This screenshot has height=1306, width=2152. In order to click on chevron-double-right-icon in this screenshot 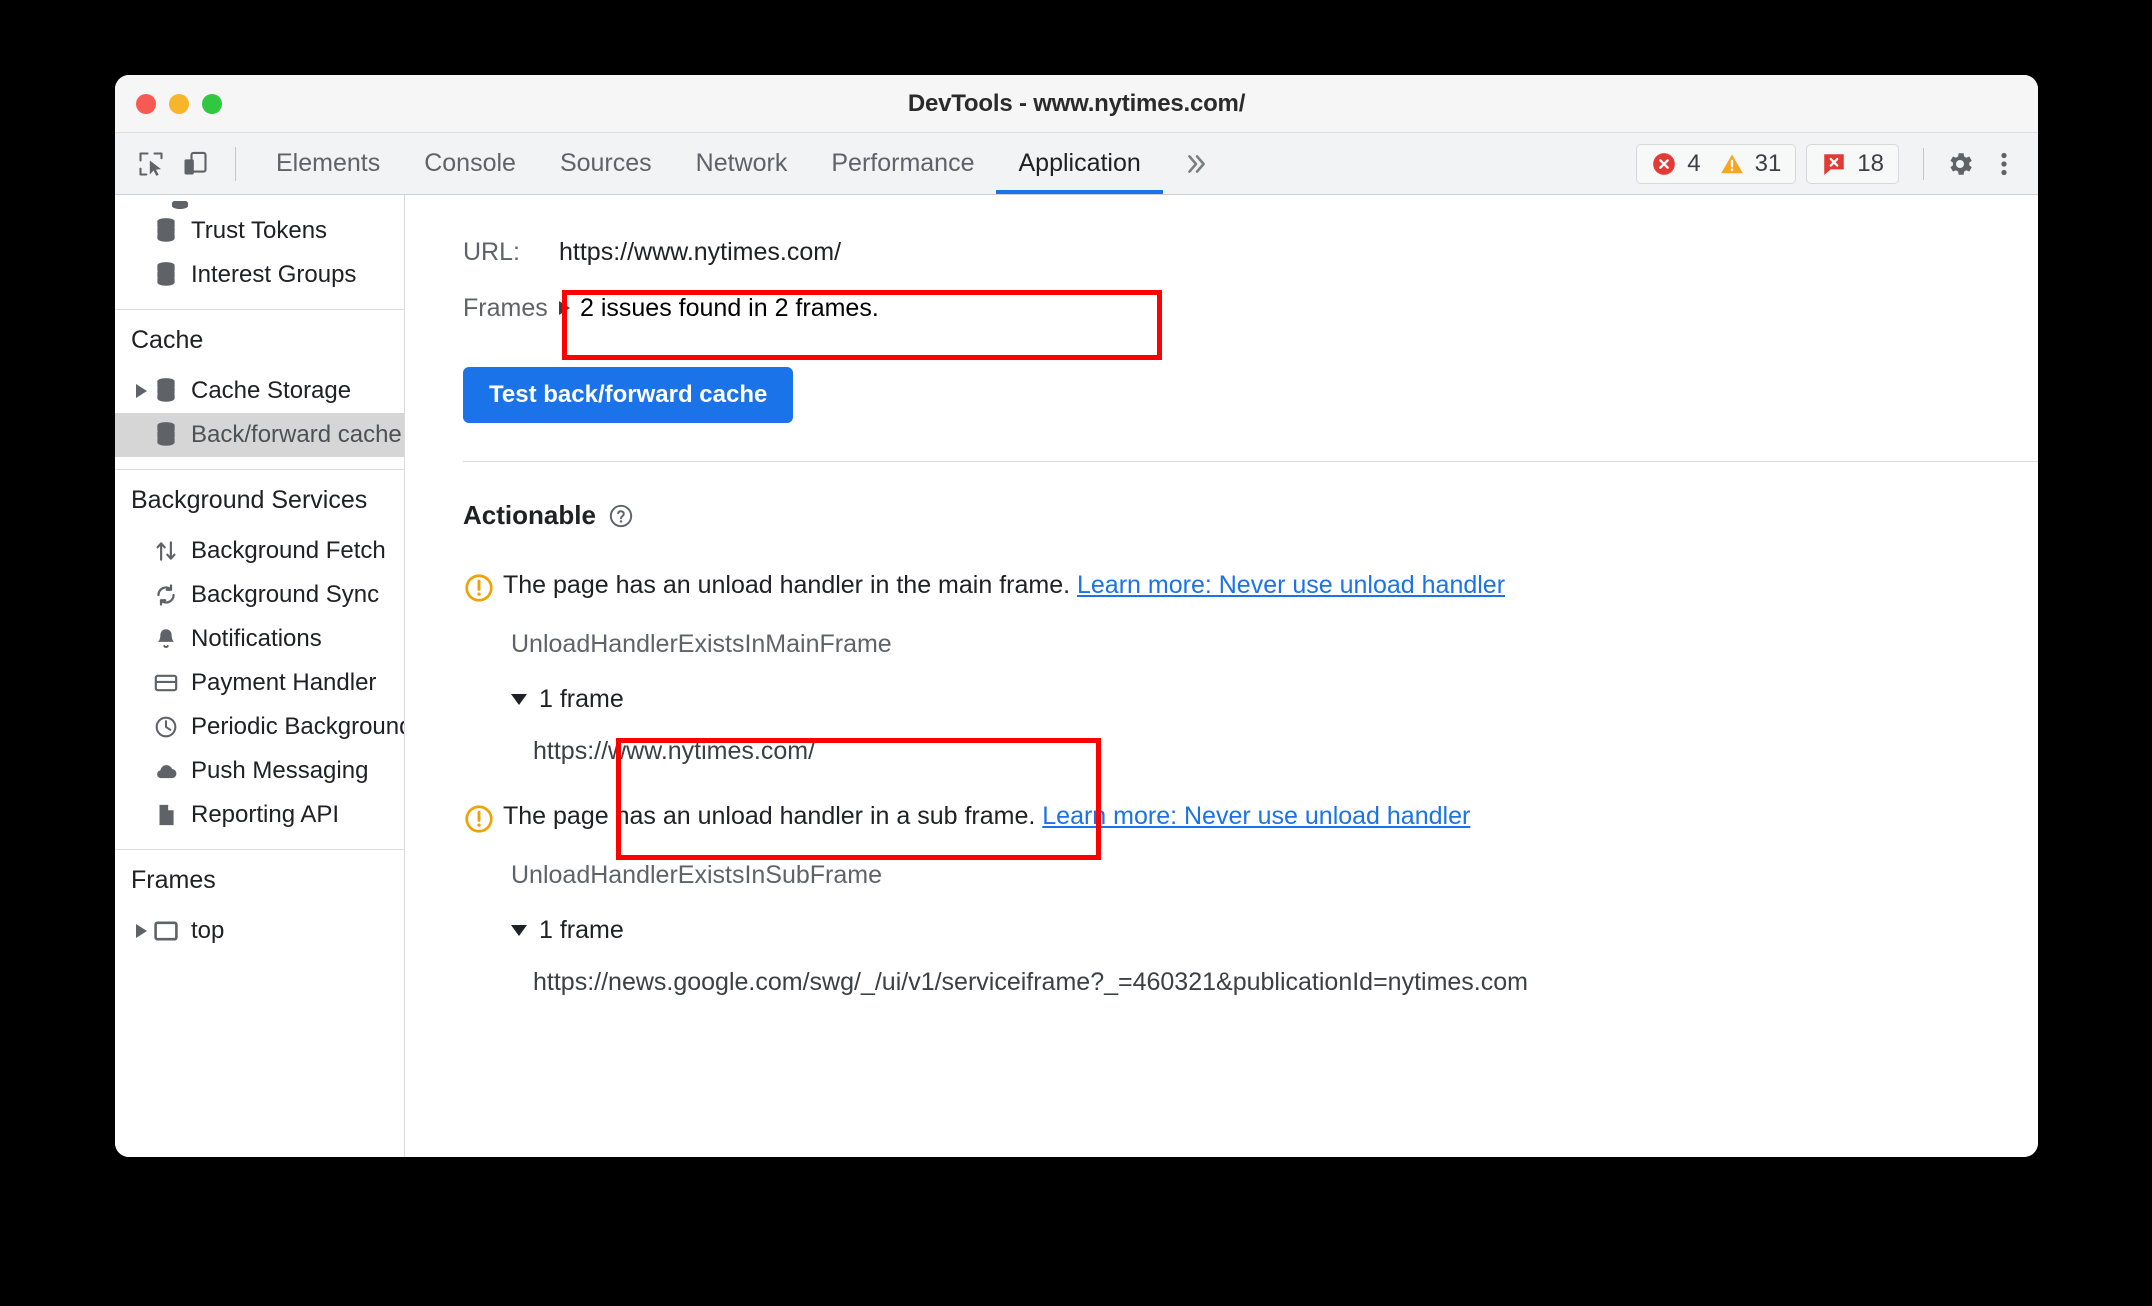, I will do `click(1196, 163)`.